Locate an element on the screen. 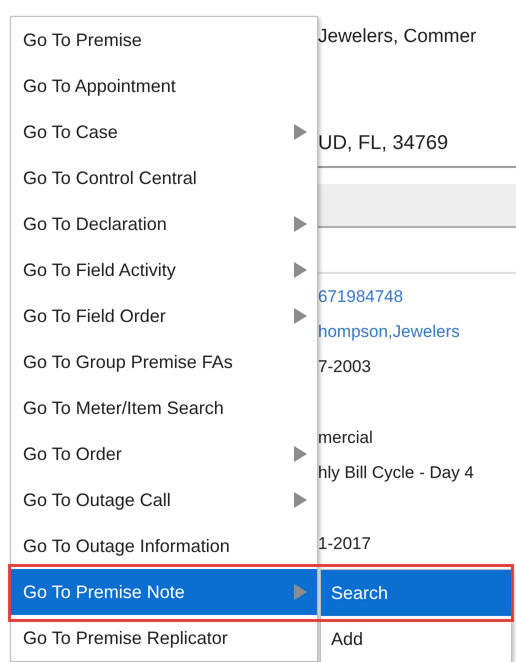 This screenshot has height=662, width=516. submenu-item: Add is located at coordinates (416, 639).